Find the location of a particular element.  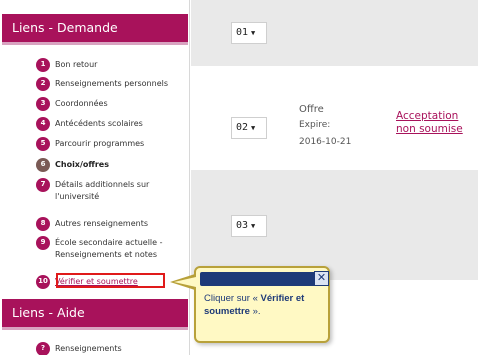

step-number-icon: 5 is located at coordinates (43, 144).